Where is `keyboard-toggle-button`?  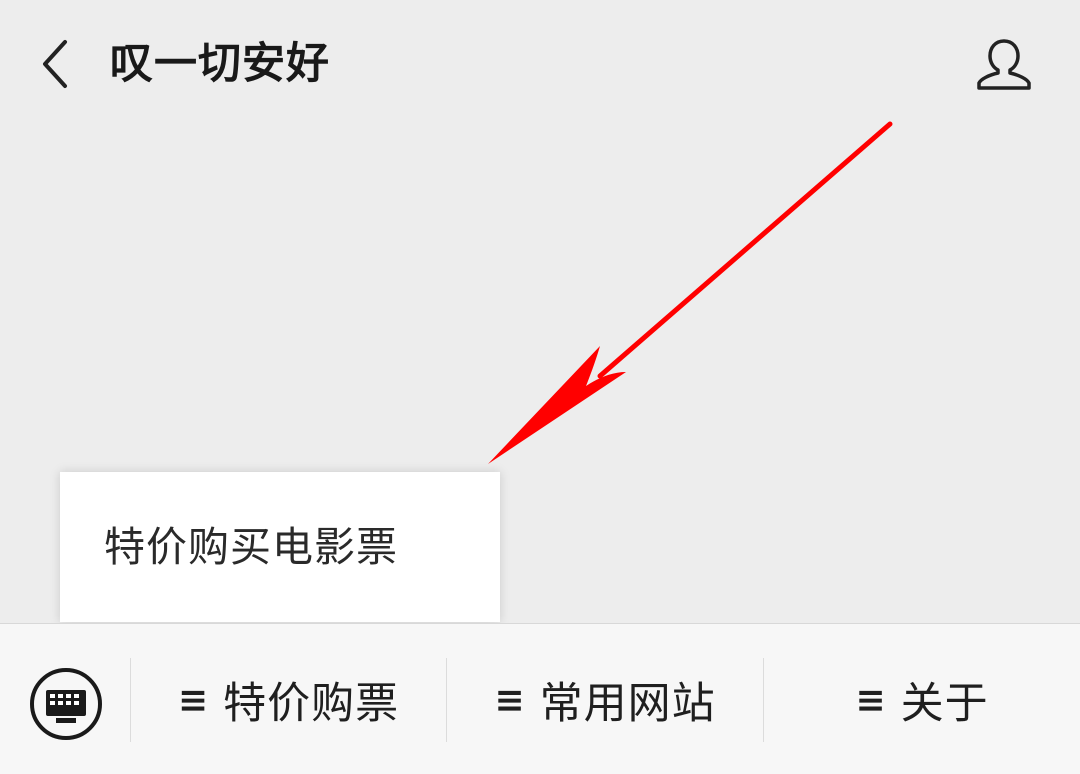
keyboard-toggle-button is located at coordinates (66, 704).